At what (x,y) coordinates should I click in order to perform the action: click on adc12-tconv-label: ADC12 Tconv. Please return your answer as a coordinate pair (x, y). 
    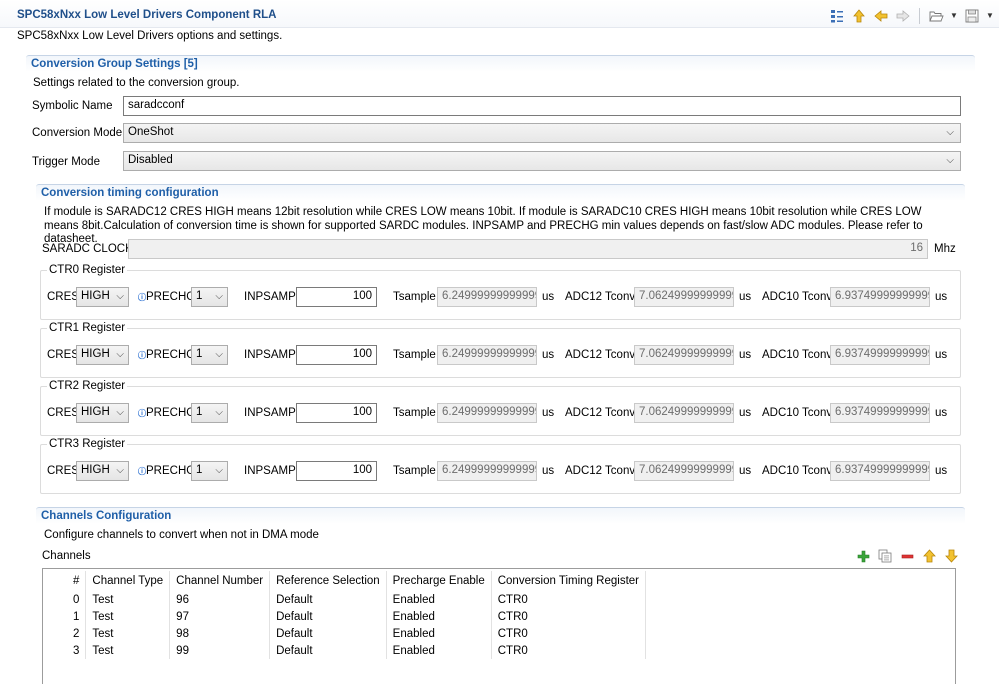
    Looking at the image, I should click on (600, 355).